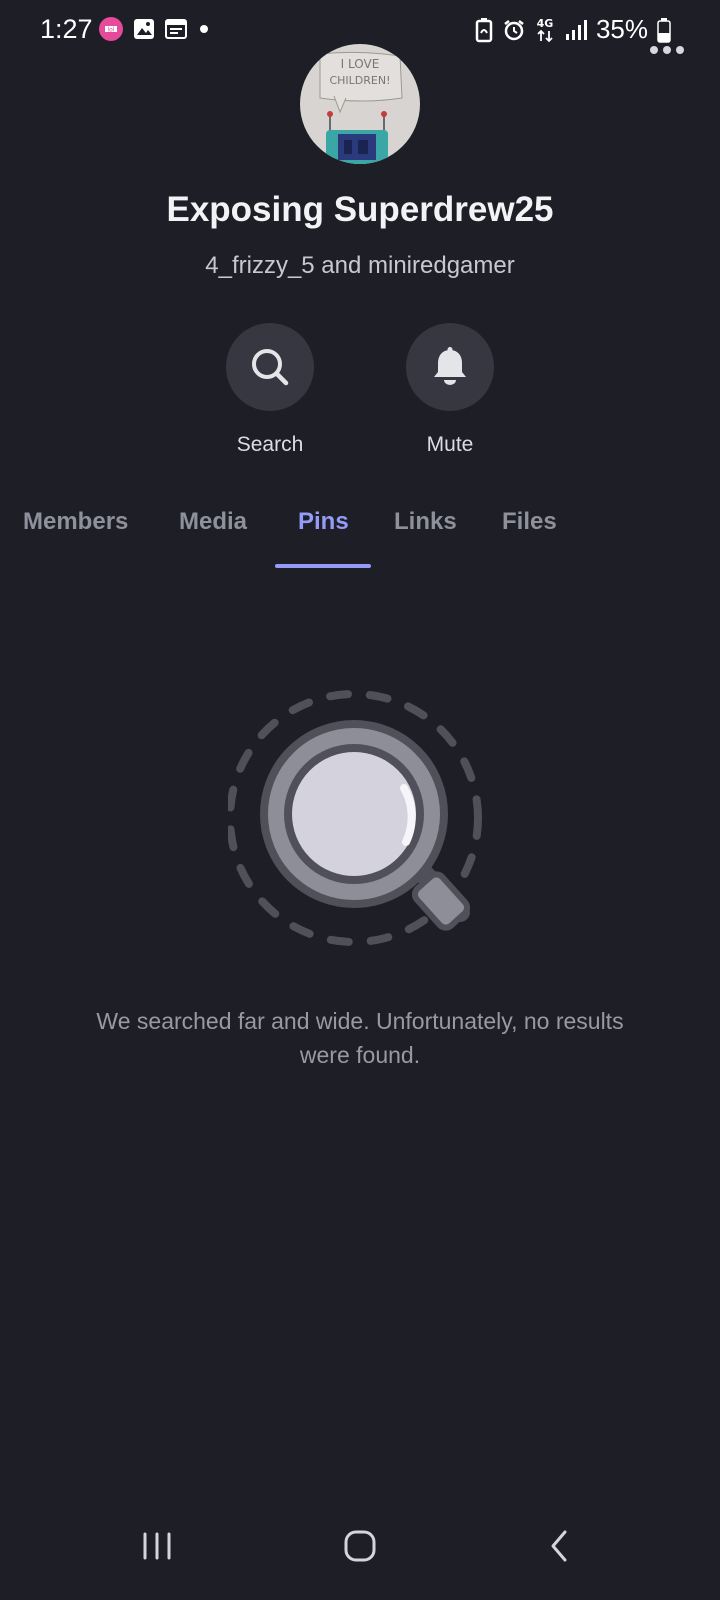 Image resolution: width=720 pixels, height=1600 pixels. I want to click on home-icon, so click(360, 1546).